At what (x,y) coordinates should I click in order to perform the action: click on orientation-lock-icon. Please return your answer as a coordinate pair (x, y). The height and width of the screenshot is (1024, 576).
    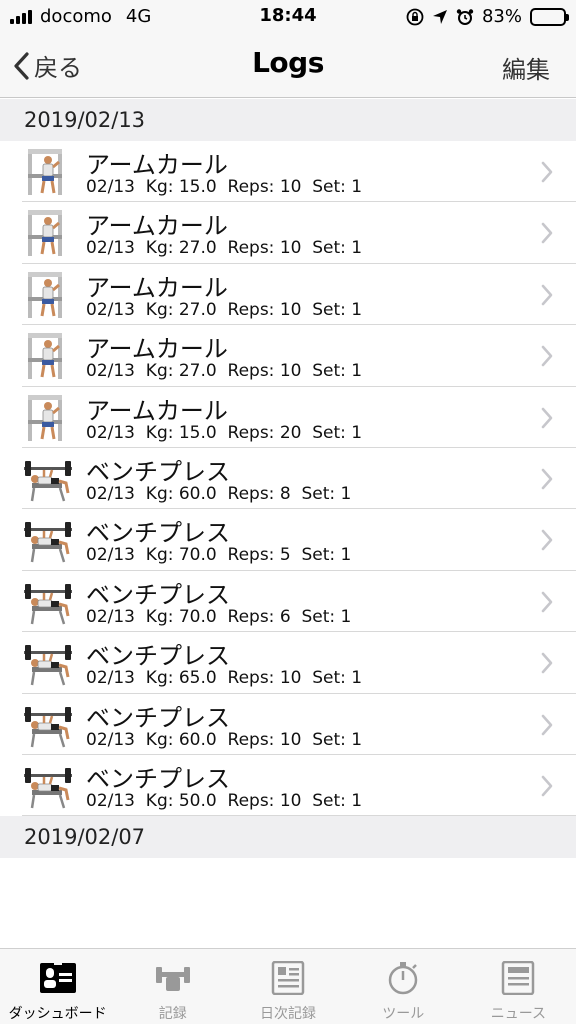
    Looking at the image, I should click on (415, 16).